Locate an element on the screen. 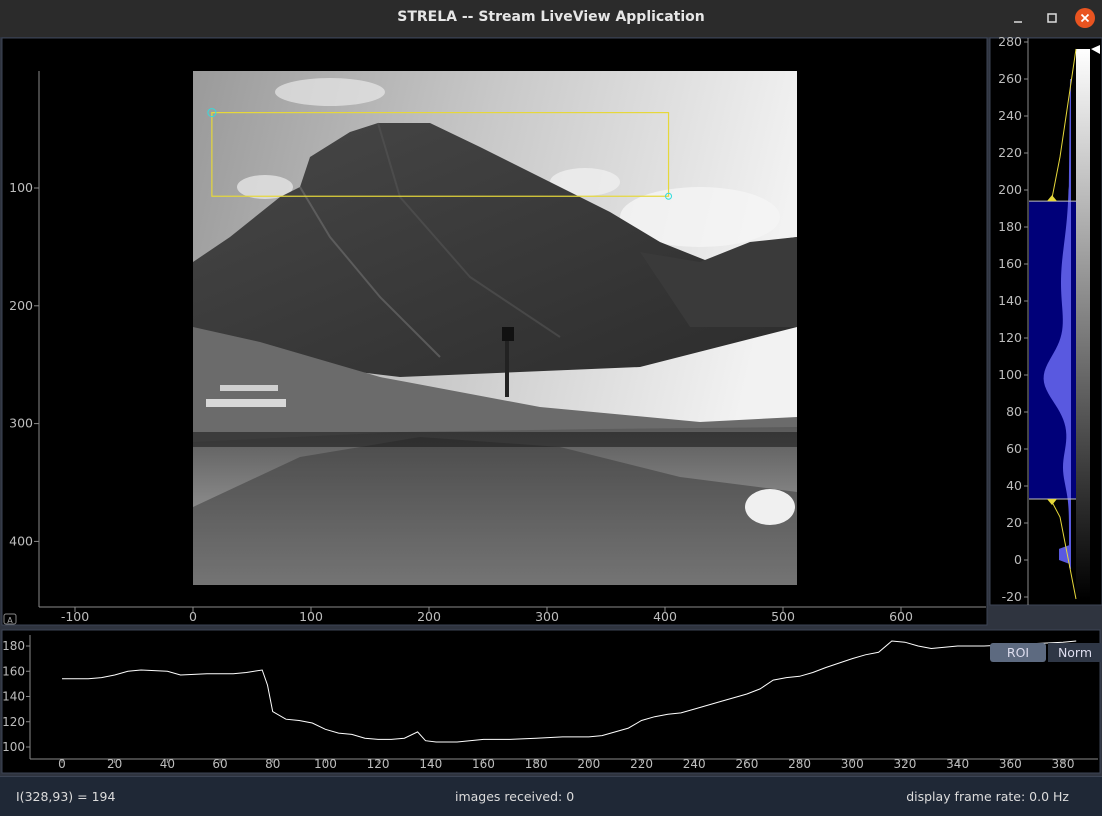  profile-x-tick-label: 160 is located at coordinates (483, 764).